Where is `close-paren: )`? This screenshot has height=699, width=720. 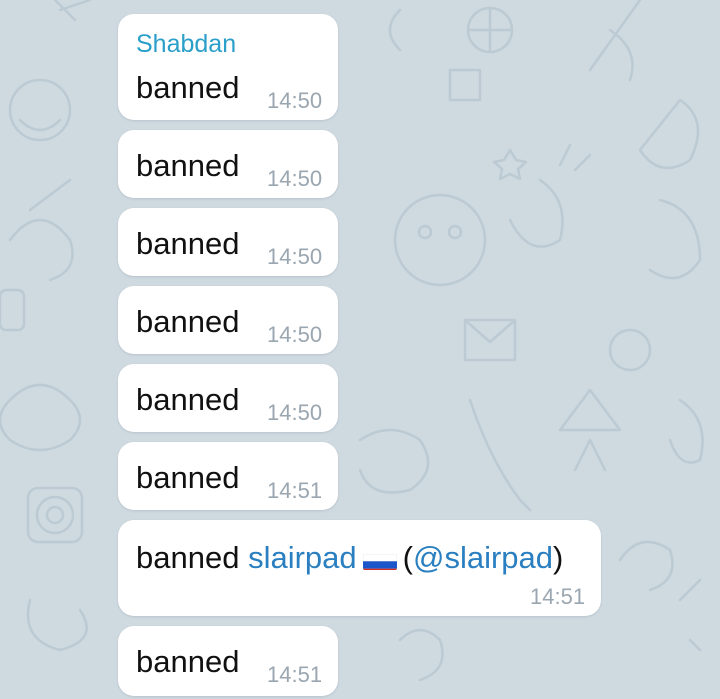
close-paren: ) is located at coordinates (558, 557).